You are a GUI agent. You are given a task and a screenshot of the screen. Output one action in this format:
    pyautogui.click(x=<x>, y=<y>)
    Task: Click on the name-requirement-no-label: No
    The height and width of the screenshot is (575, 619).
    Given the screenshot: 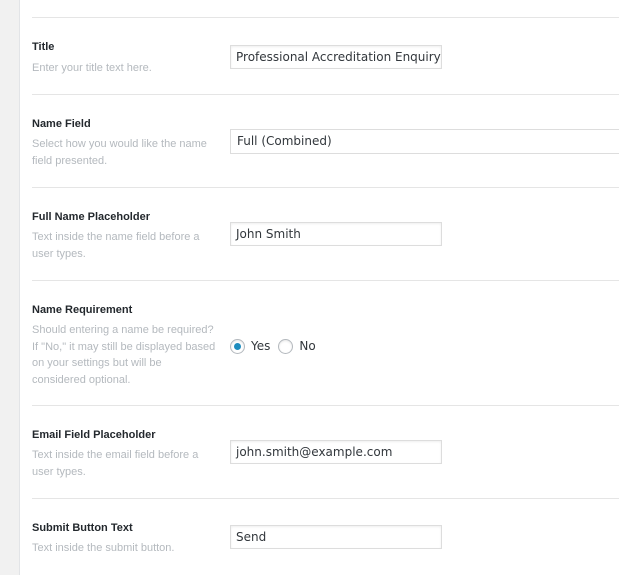 What is the action you would take?
    pyautogui.click(x=307, y=346)
    